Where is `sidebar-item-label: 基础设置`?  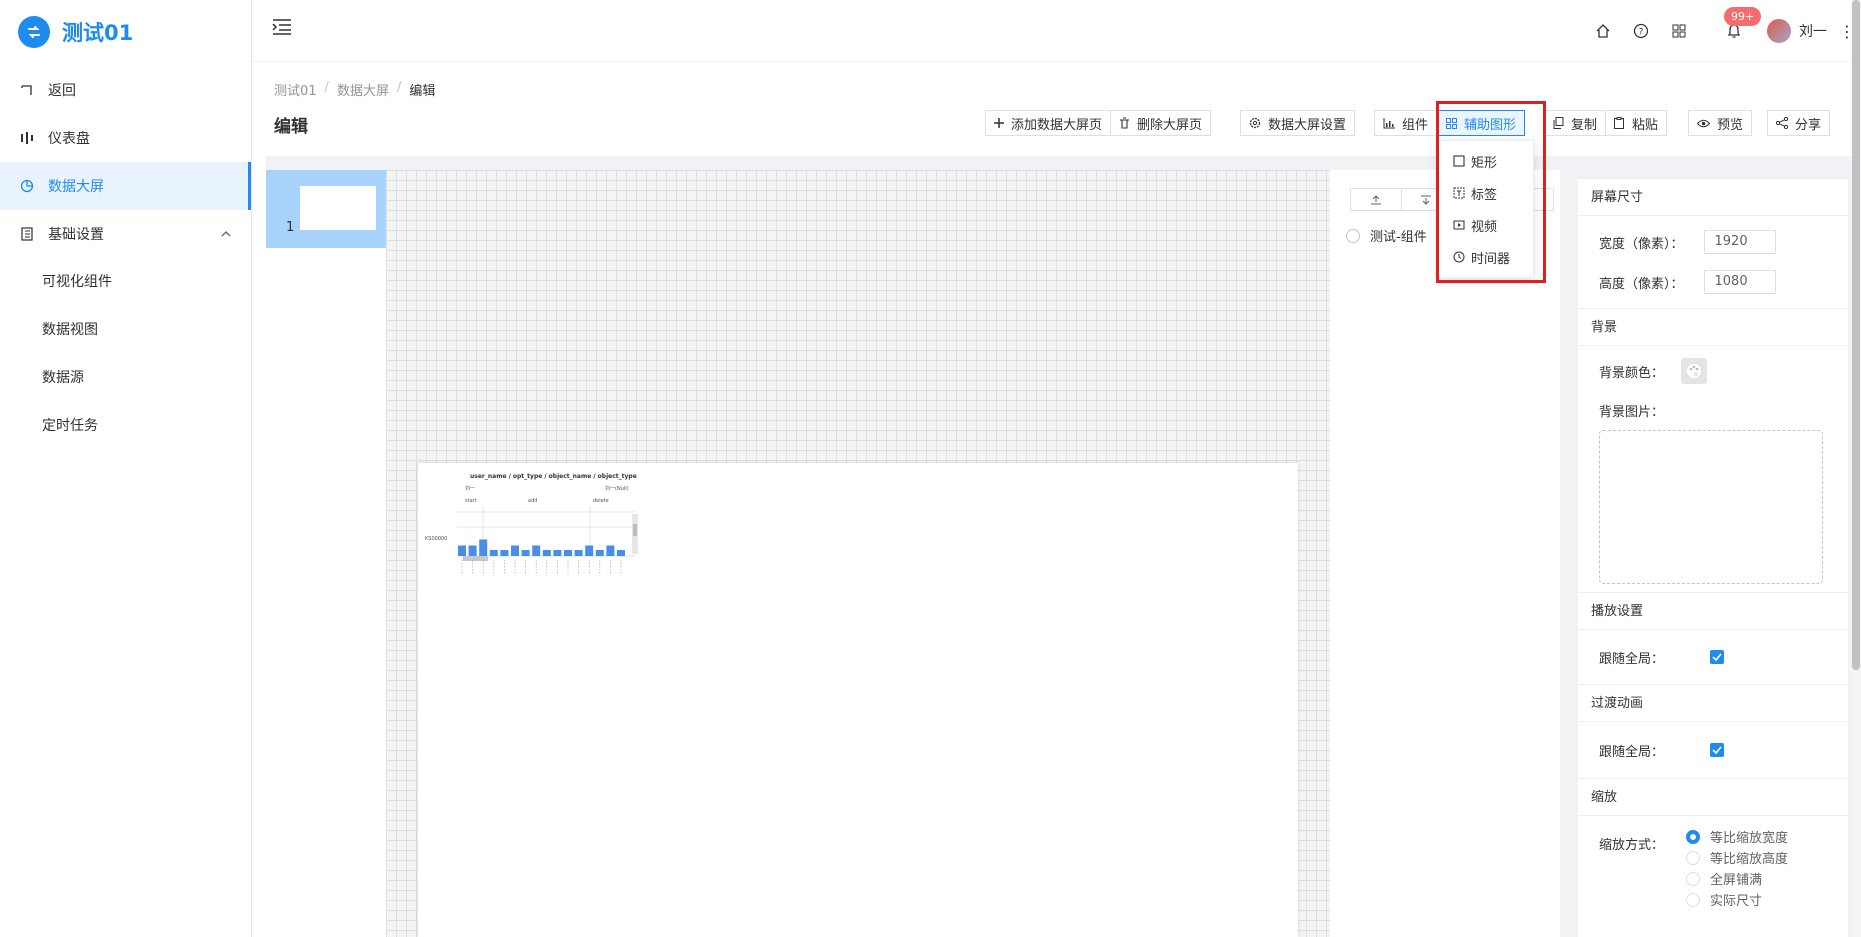
sidebar-item-label: 基础设置 is located at coordinates (76, 235).